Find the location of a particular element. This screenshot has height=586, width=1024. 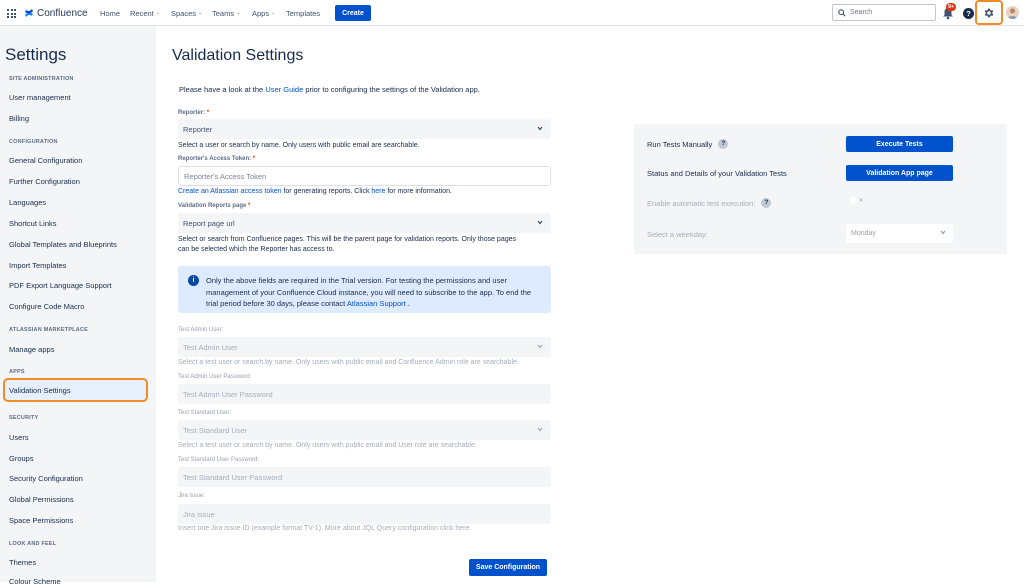

sidebar-item-user-management: User management is located at coordinates (40, 97).